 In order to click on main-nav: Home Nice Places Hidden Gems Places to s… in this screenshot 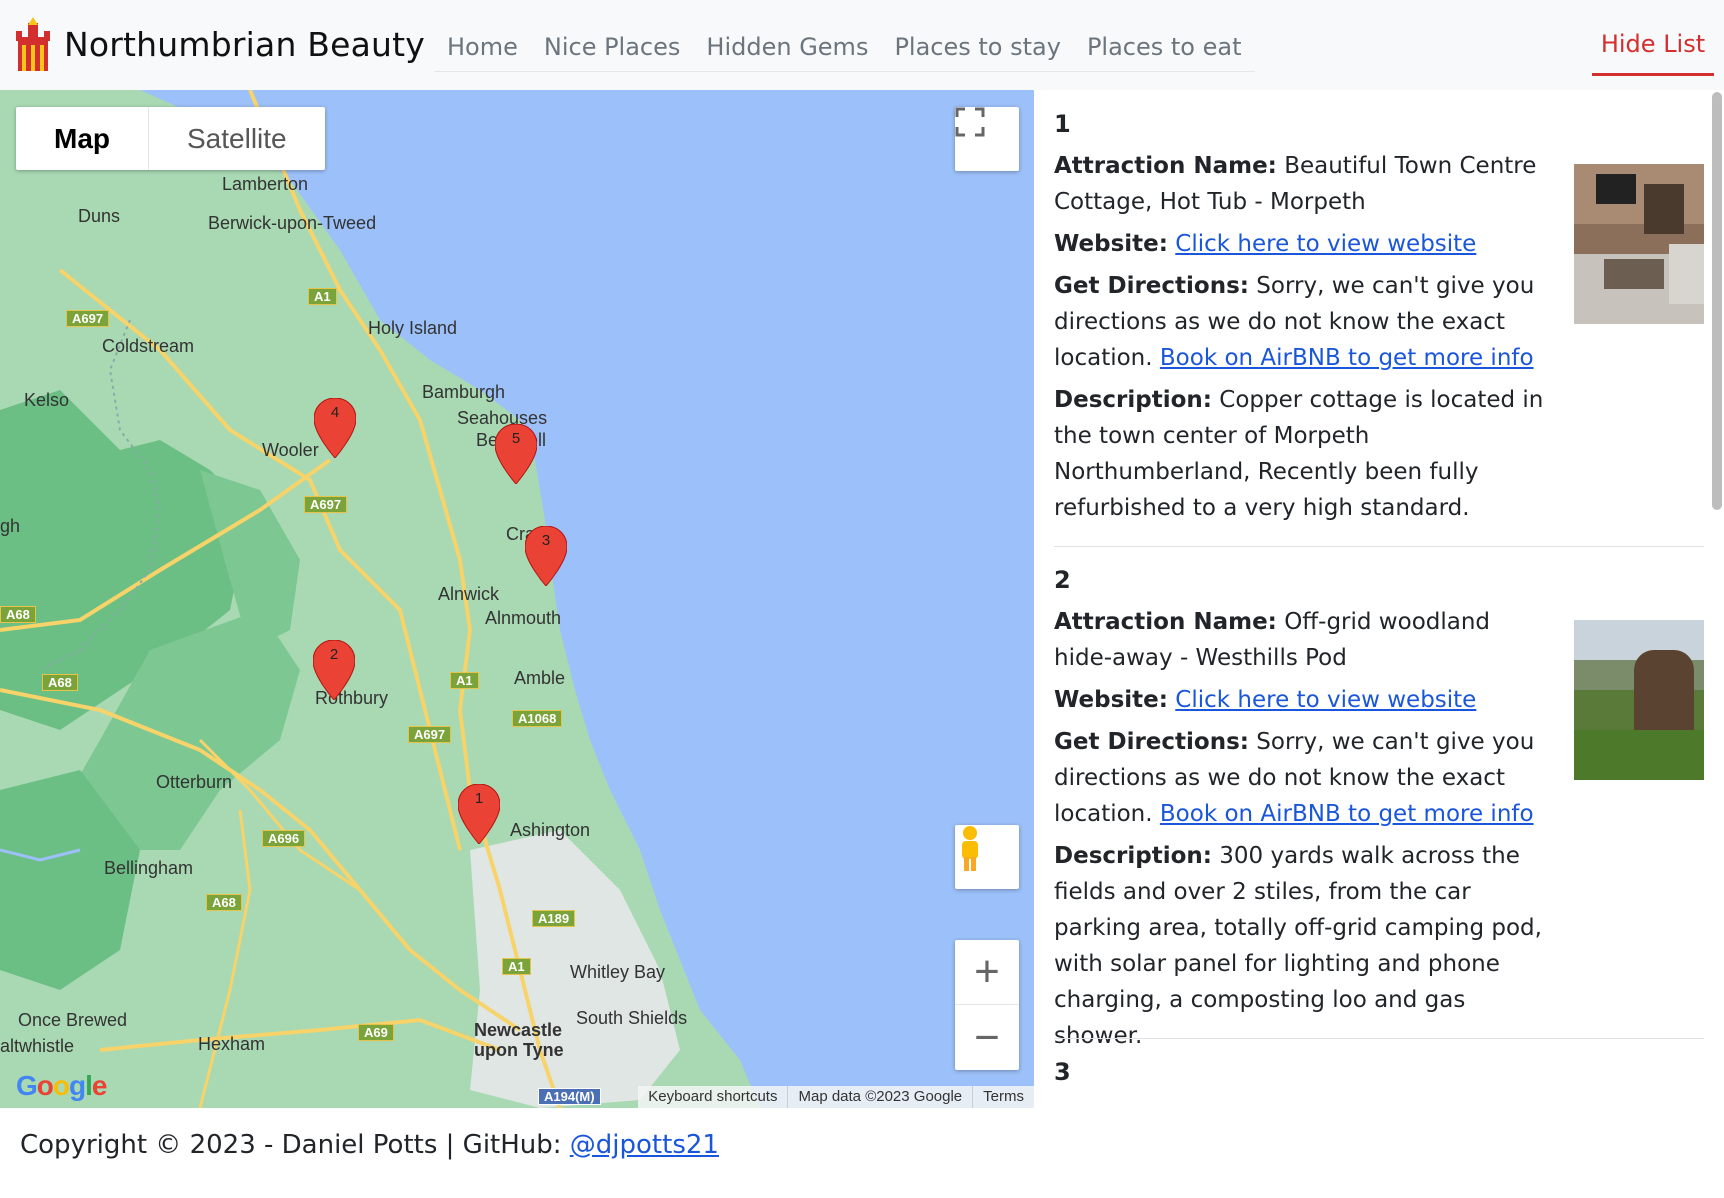, I will do `click(844, 47)`.